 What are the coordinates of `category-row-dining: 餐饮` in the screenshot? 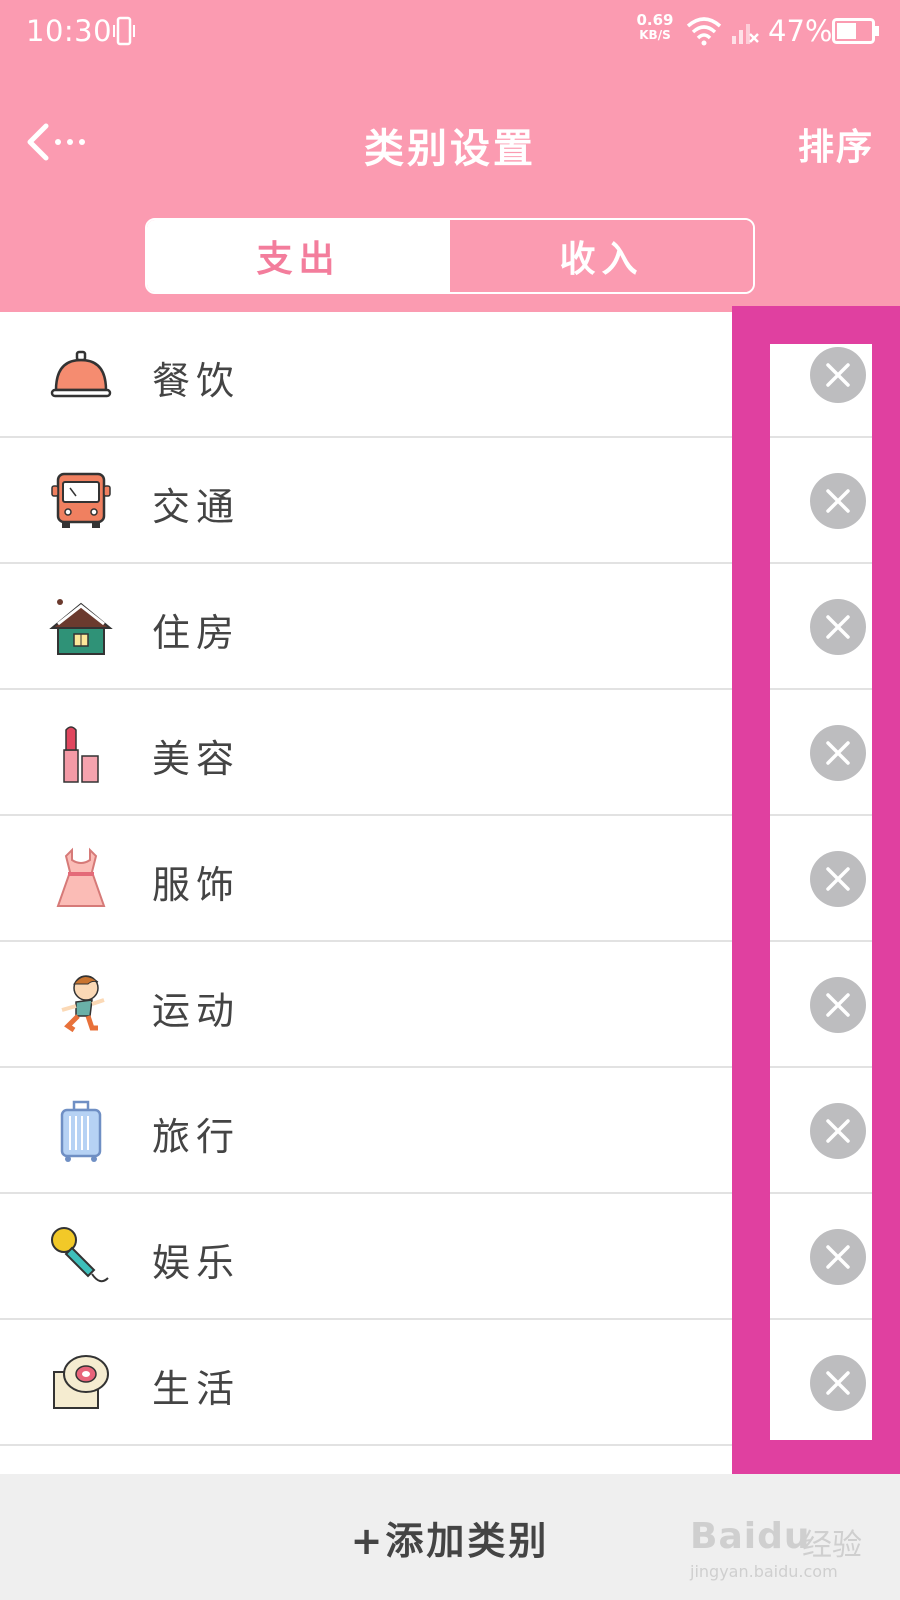 It's located at (450, 375).